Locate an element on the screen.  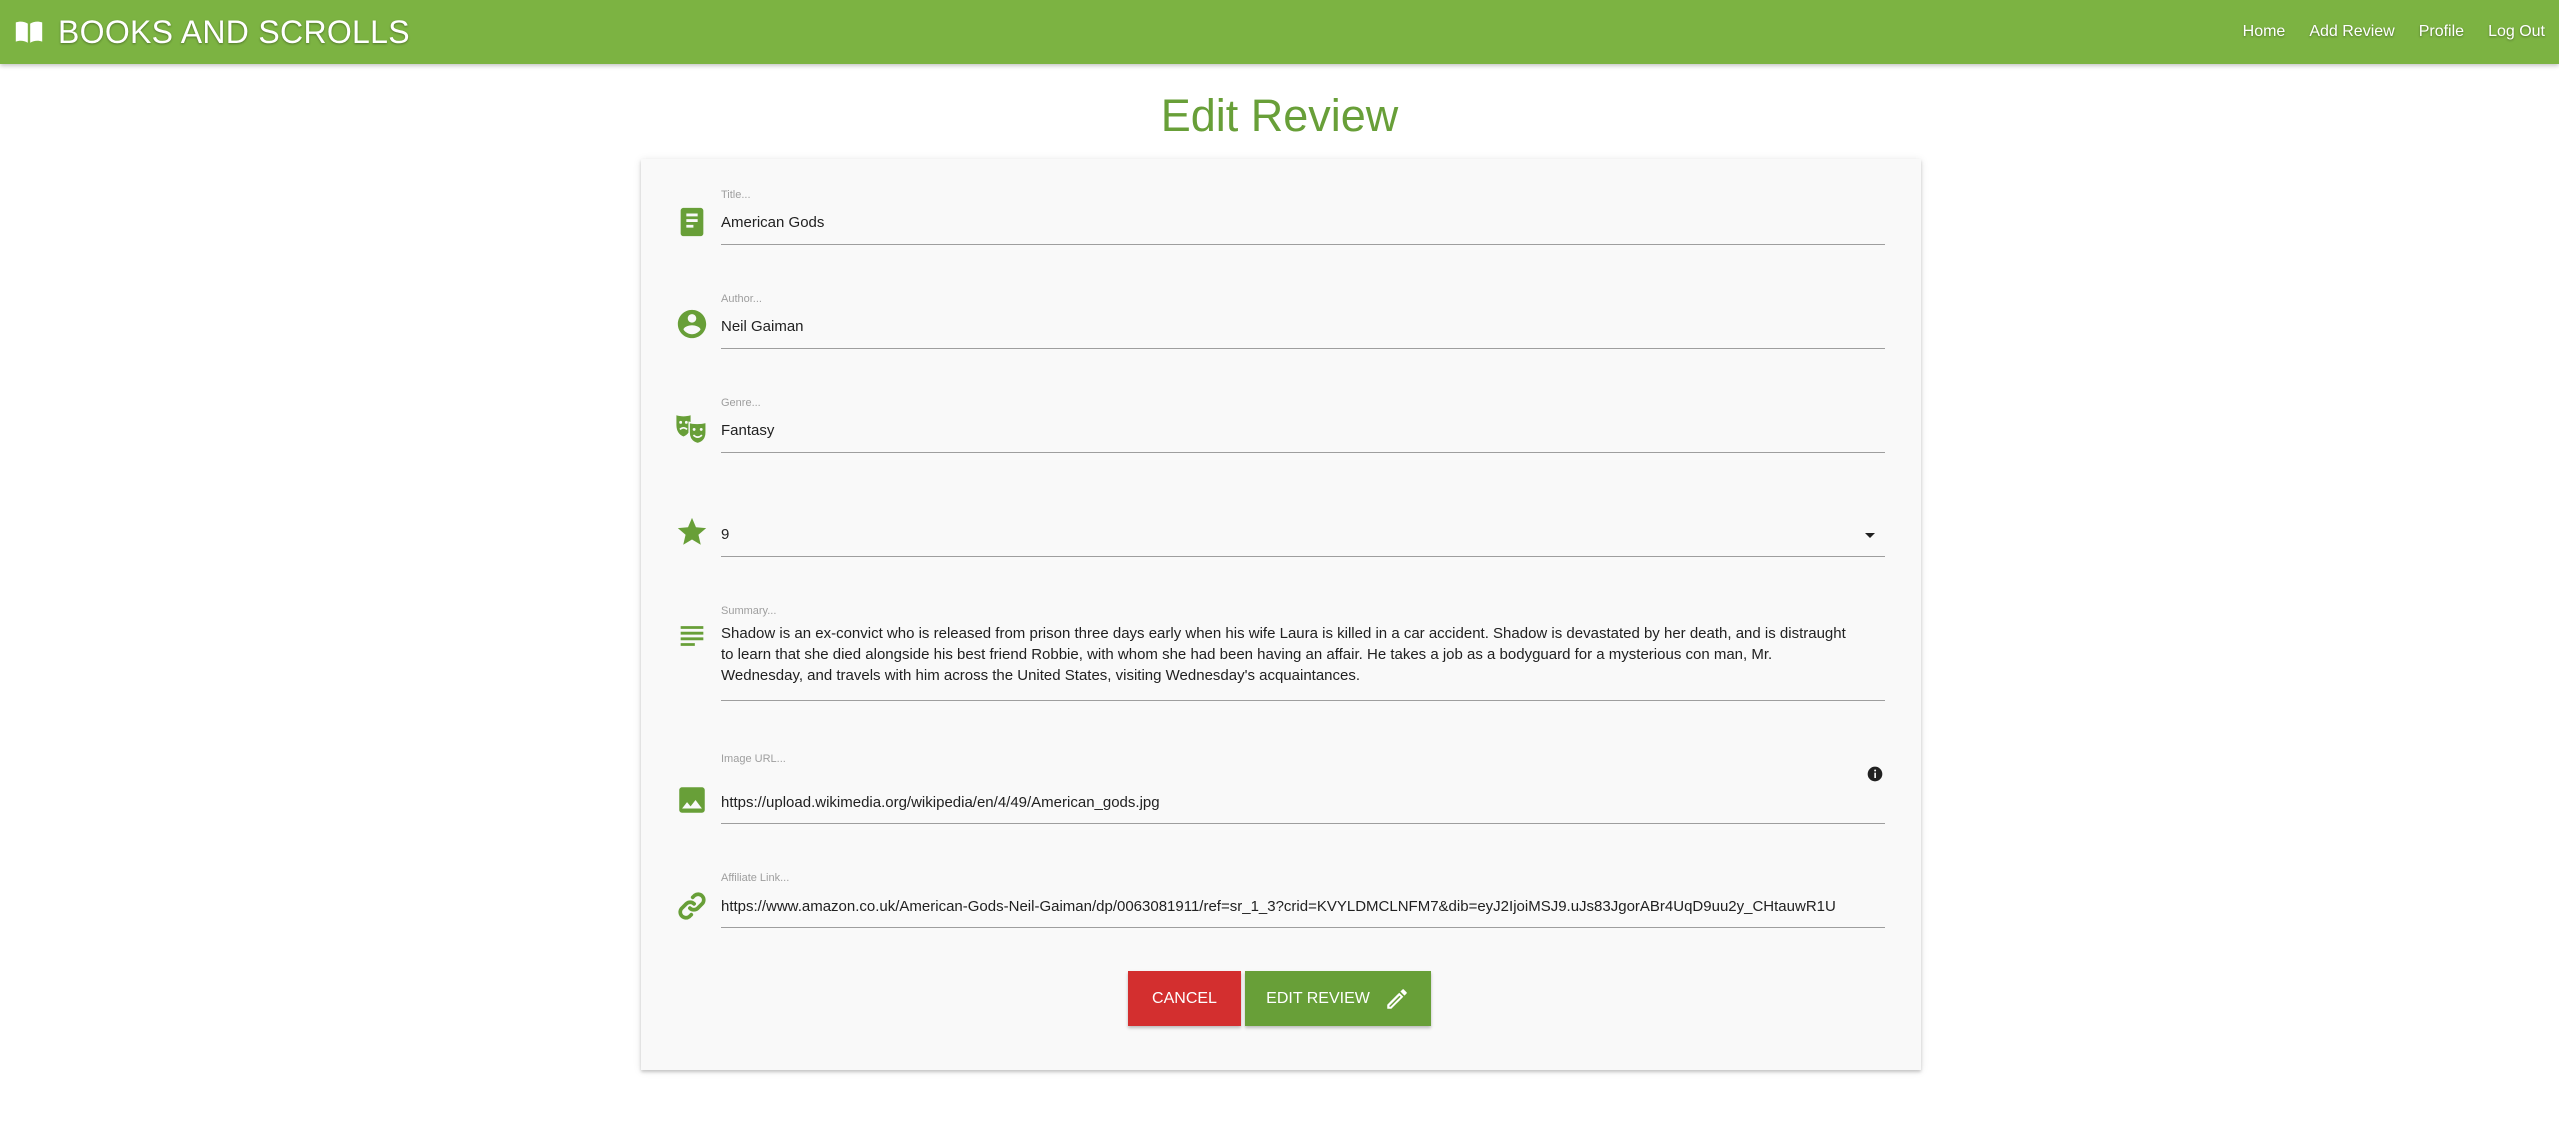
nav-add-review-link: Add Review is located at coordinates (2351, 32).